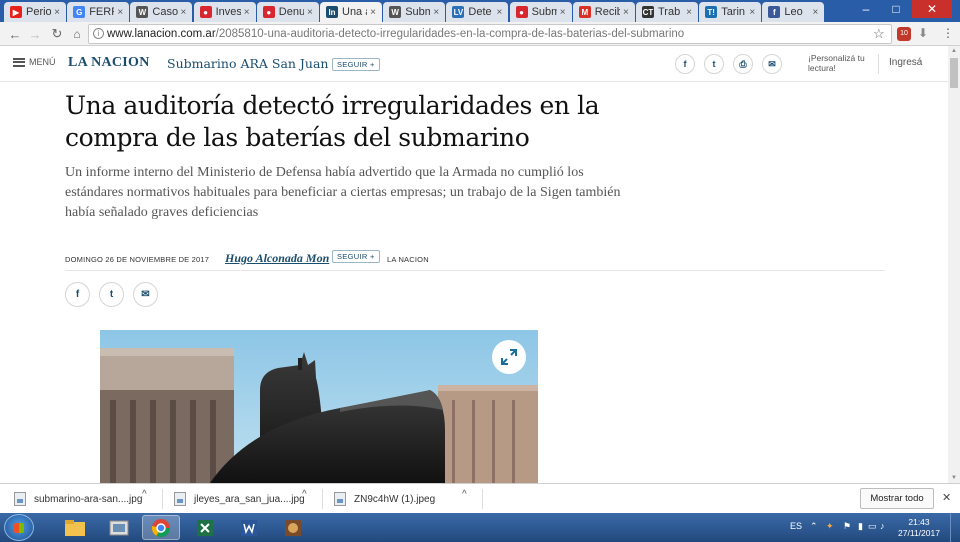 The height and width of the screenshot is (542, 960). I want to click on browser-tab: LV Dete ×, so click(477, 12).